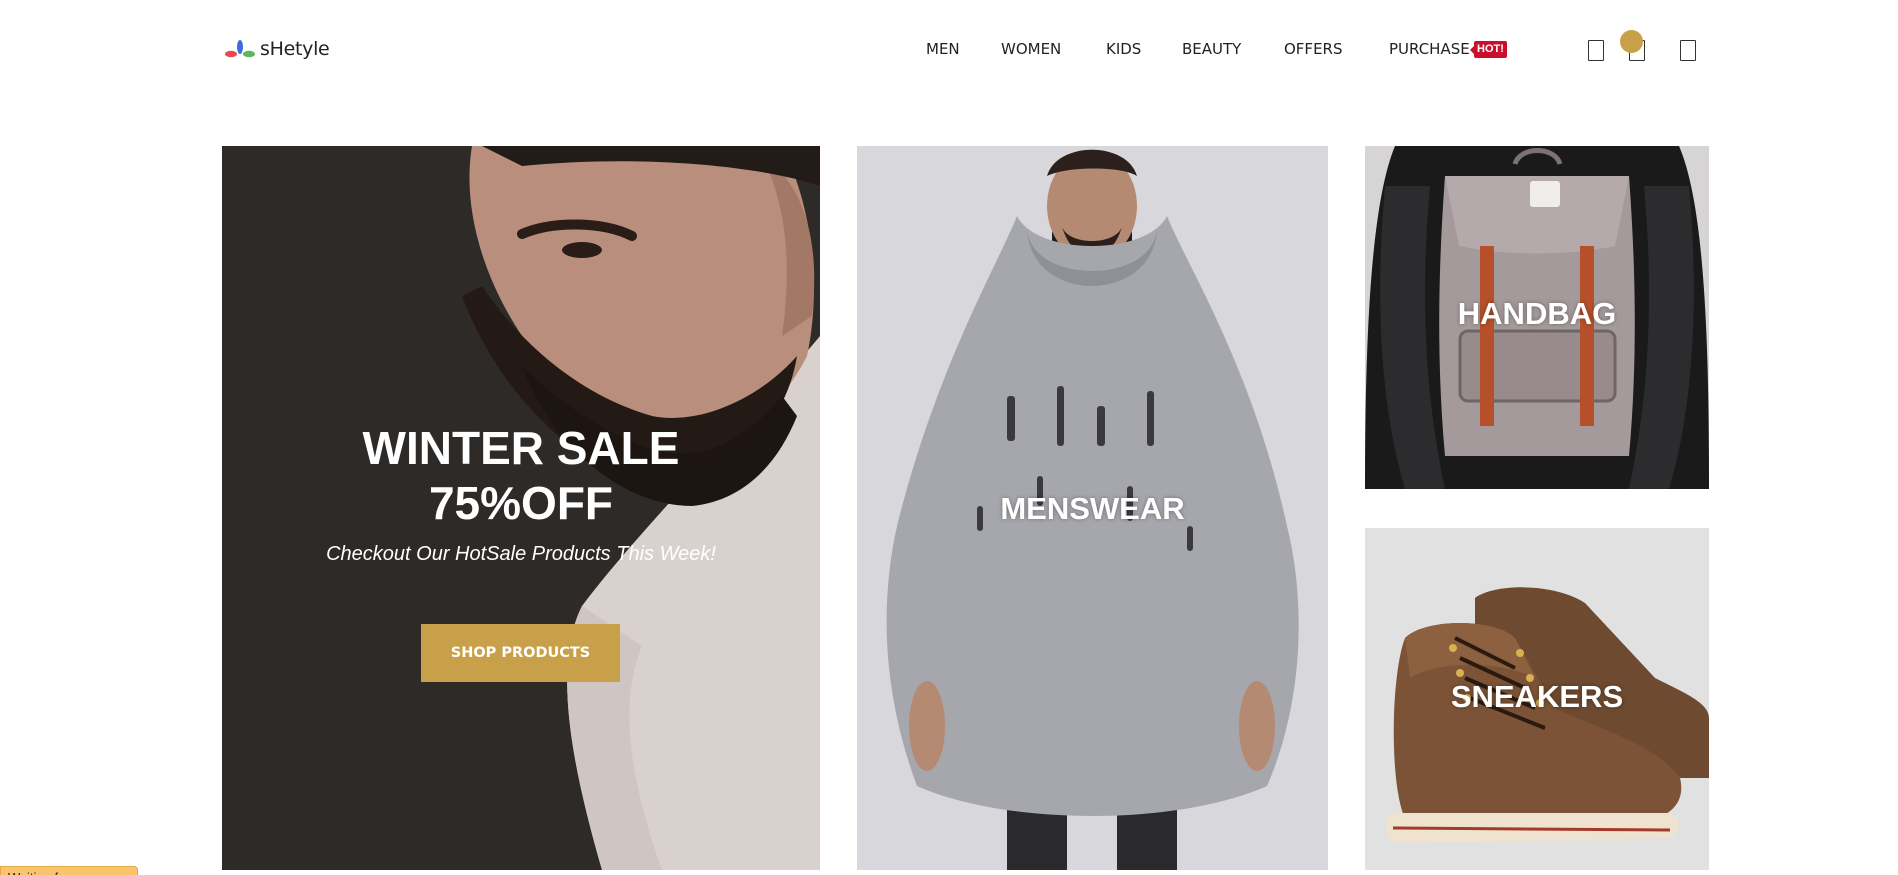 The width and height of the screenshot is (1898, 875). What do you see at coordinates (1123, 49) in the screenshot?
I see `nav-item-kids: KIDS` at bounding box center [1123, 49].